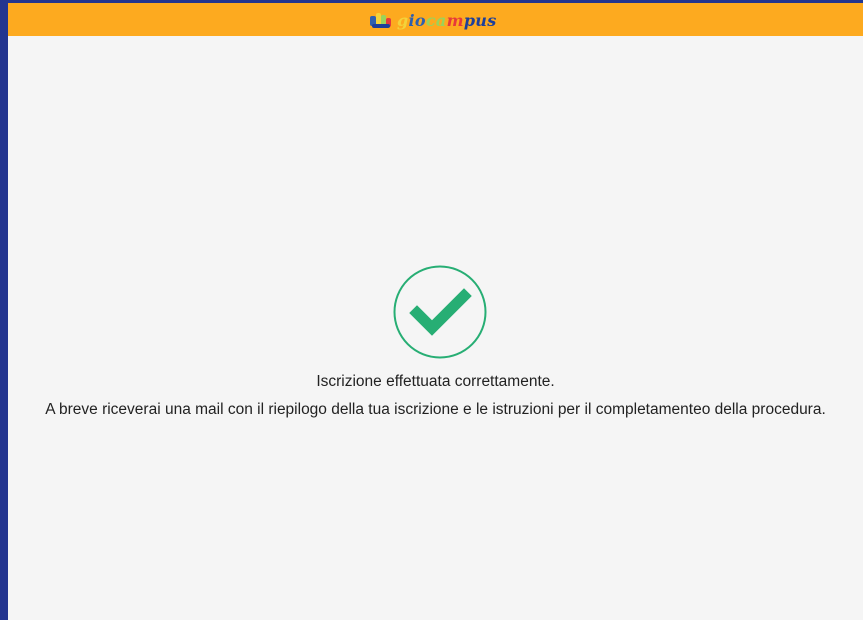  Describe the element at coordinates (381, 20) in the screenshot. I see `giocampus-logo-icon` at that location.